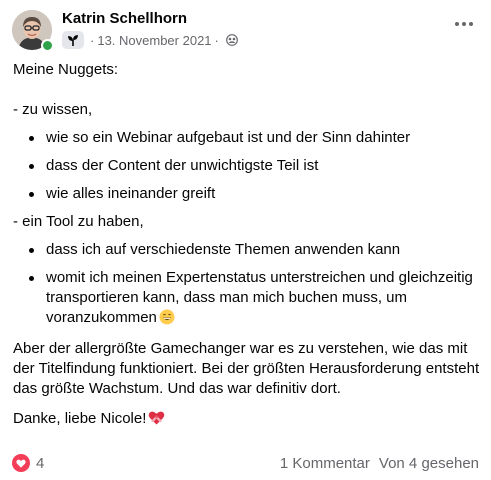 The height and width of the screenshot is (480, 491). What do you see at coordinates (245, 463) in the screenshot?
I see `post-footer: 4 1 Kommentar Von 4 gesehen` at bounding box center [245, 463].